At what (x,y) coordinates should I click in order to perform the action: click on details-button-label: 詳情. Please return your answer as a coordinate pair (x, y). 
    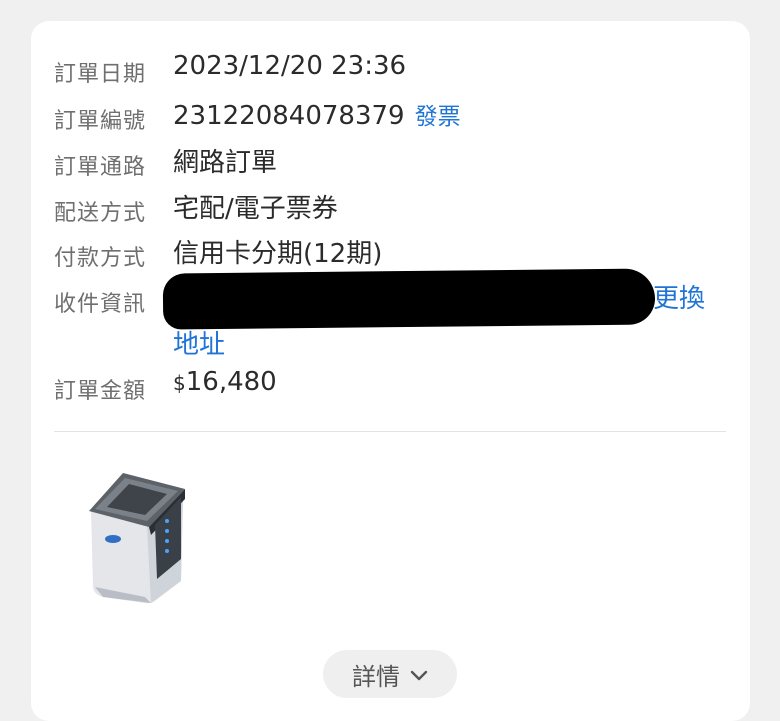
    Looking at the image, I should click on (376, 676).